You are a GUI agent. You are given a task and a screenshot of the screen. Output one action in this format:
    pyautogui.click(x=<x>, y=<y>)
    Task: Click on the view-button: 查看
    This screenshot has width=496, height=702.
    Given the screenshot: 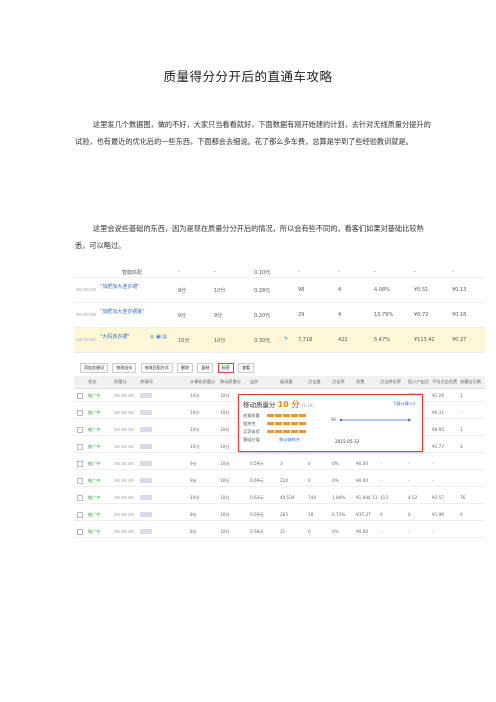 What is the action you would take?
    pyautogui.click(x=246, y=368)
    